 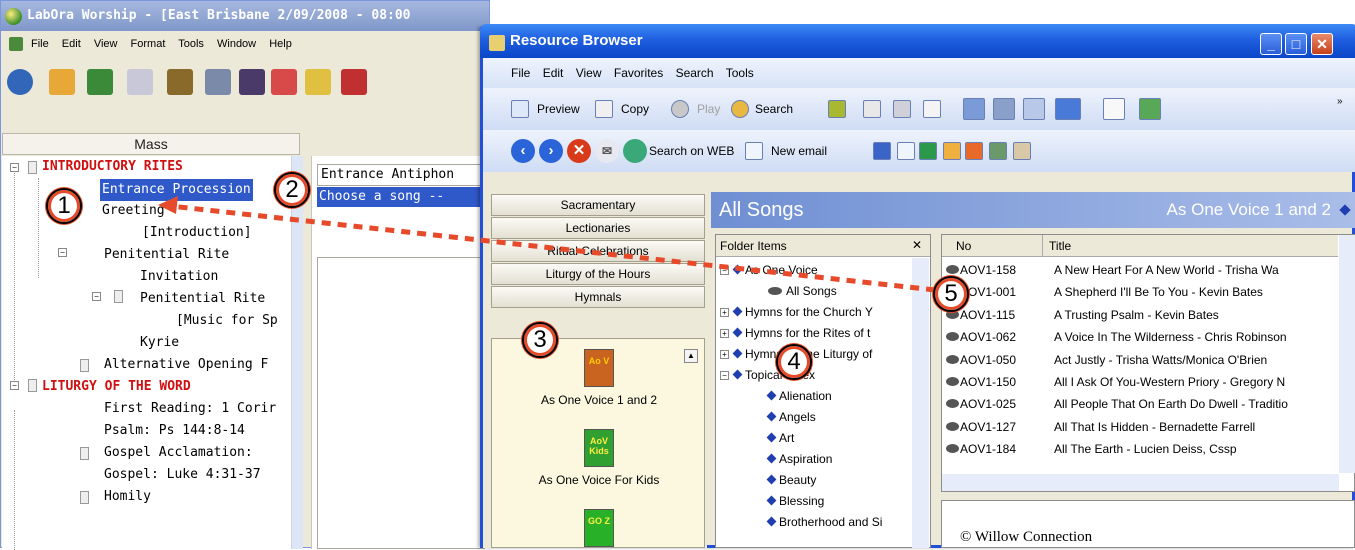 I want to click on callout-1: 1, so click(x=64, y=206).